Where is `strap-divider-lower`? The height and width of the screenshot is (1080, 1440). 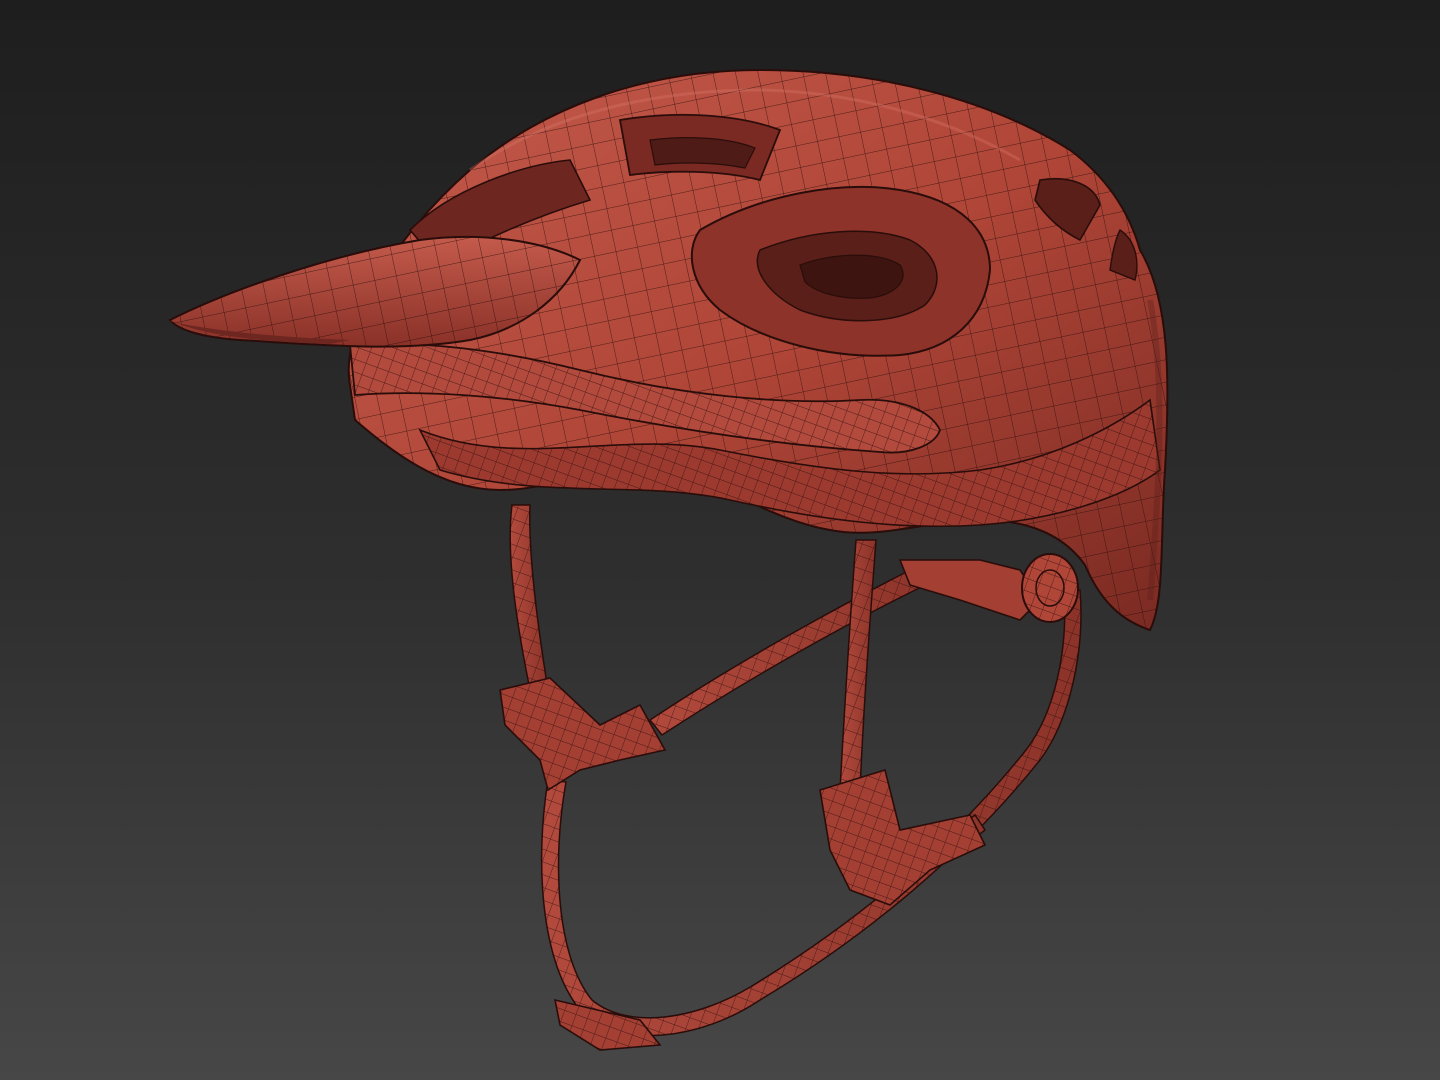
strap-divider-lower is located at coordinates (903, 837).